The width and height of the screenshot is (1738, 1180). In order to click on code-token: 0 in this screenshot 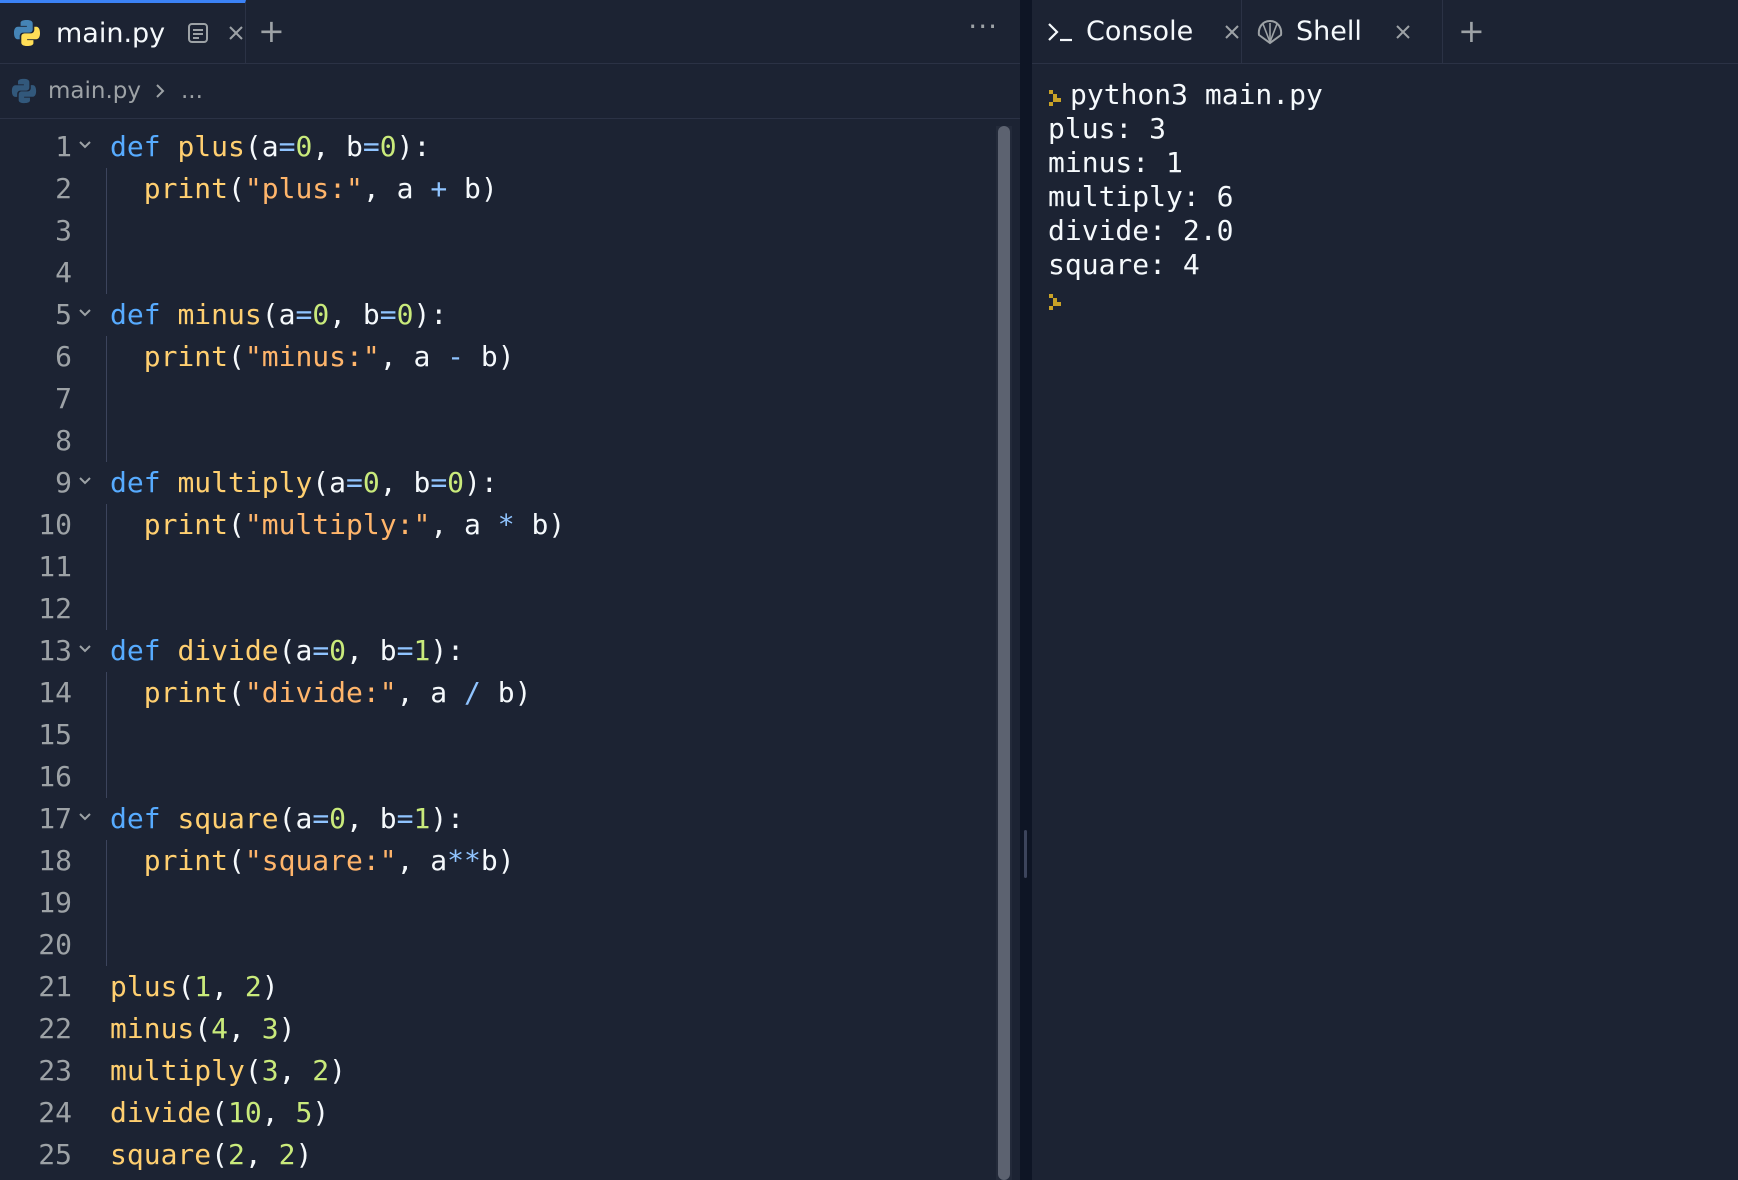, I will do `click(321, 314)`.